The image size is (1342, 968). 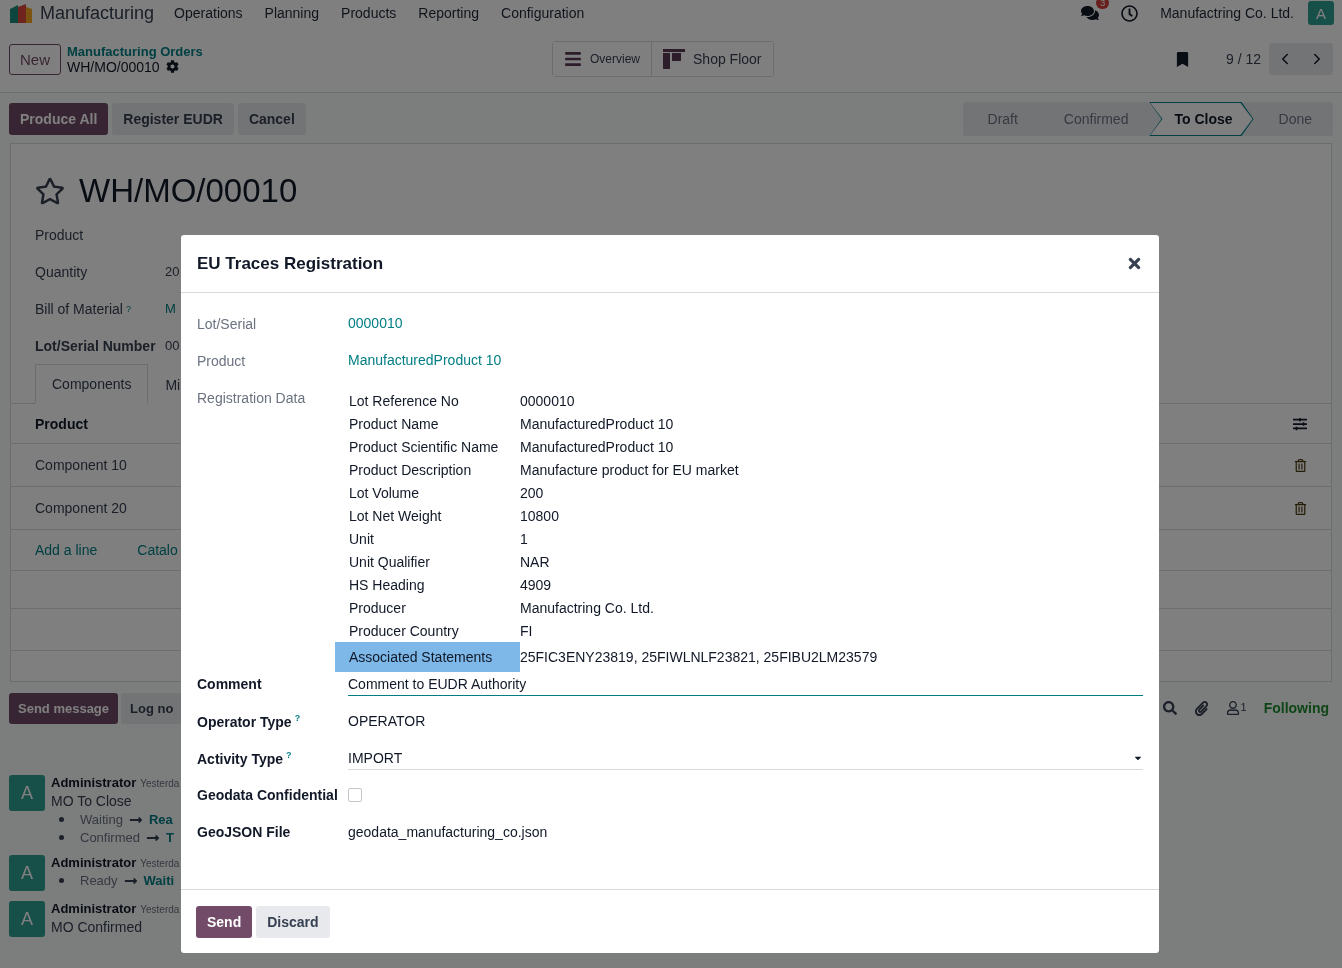 What do you see at coordinates (224, 921) in the screenshot?
I see `dialog-button: Send` at bounding box center [224, 921].